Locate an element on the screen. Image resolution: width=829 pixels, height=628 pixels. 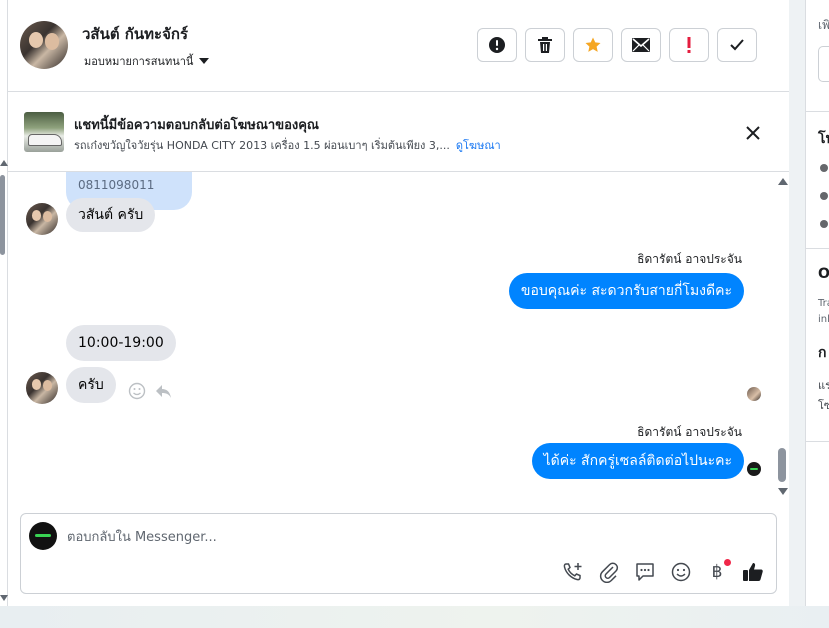
done-button is located at coordinates (737, 45).